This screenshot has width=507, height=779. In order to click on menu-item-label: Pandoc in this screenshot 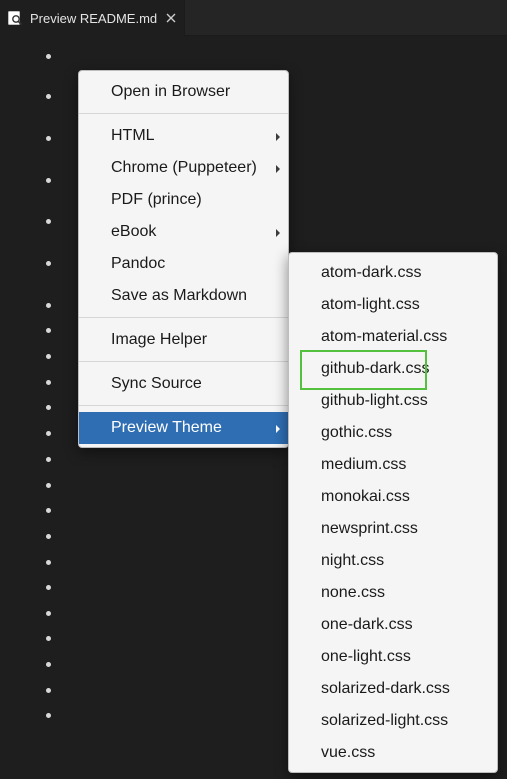, I will do `click(138, 263)`.